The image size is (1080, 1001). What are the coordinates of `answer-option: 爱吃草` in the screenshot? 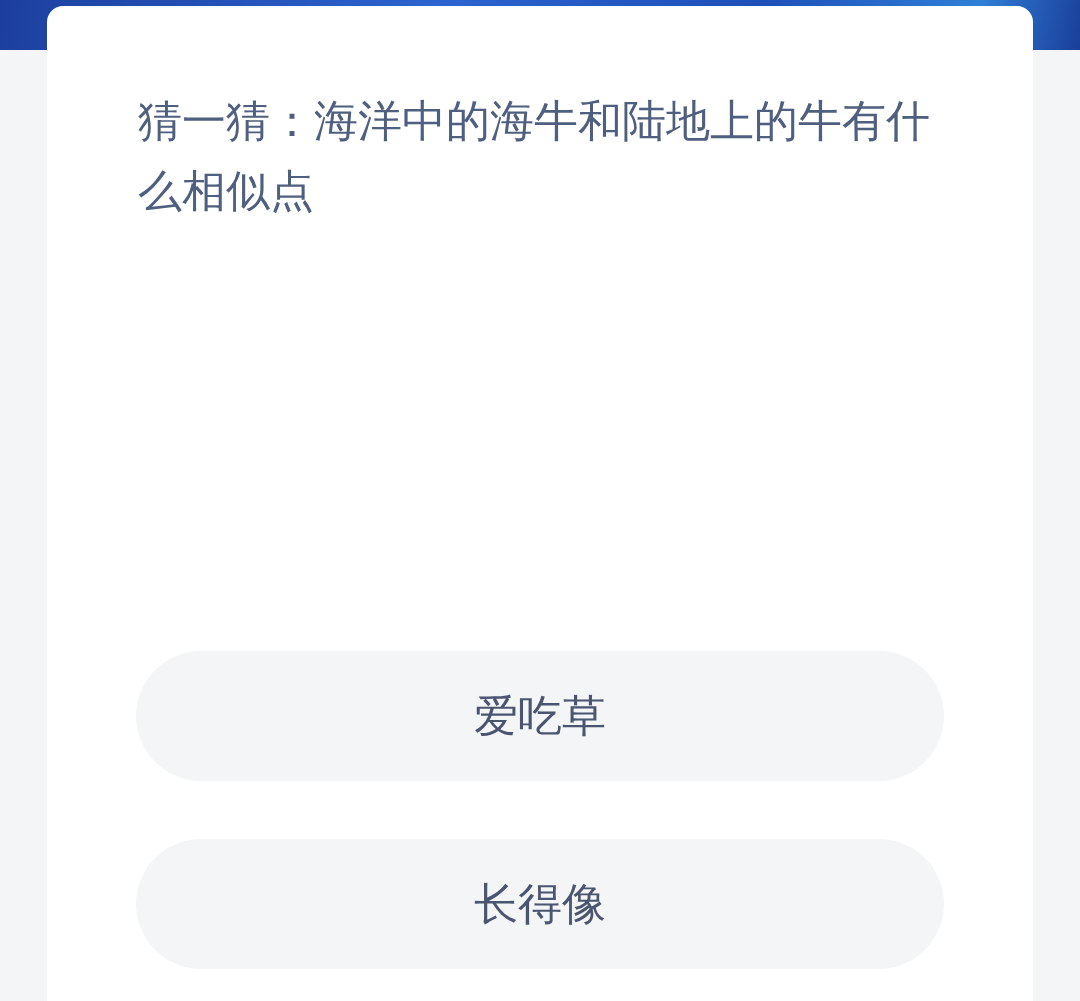 It's located at (540, 716).